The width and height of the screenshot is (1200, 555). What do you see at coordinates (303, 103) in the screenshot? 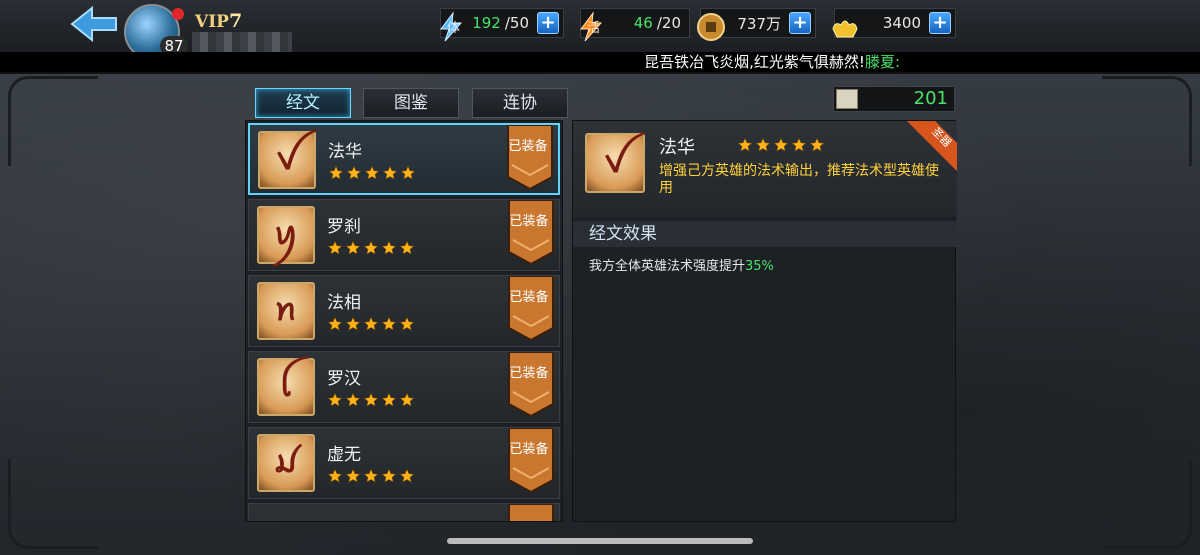
I see `tab-scriptures: 经文` at bounding box center [303, 103].